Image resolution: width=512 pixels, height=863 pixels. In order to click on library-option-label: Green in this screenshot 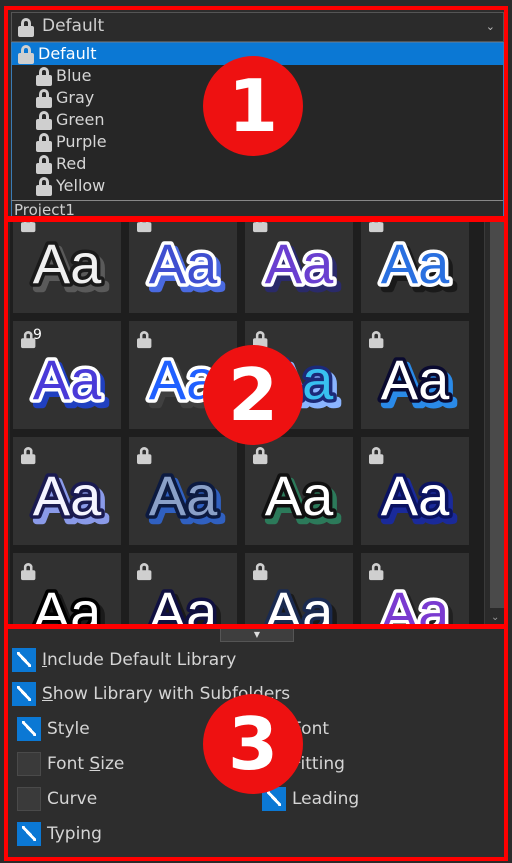, I will do `click(80, 119)`.